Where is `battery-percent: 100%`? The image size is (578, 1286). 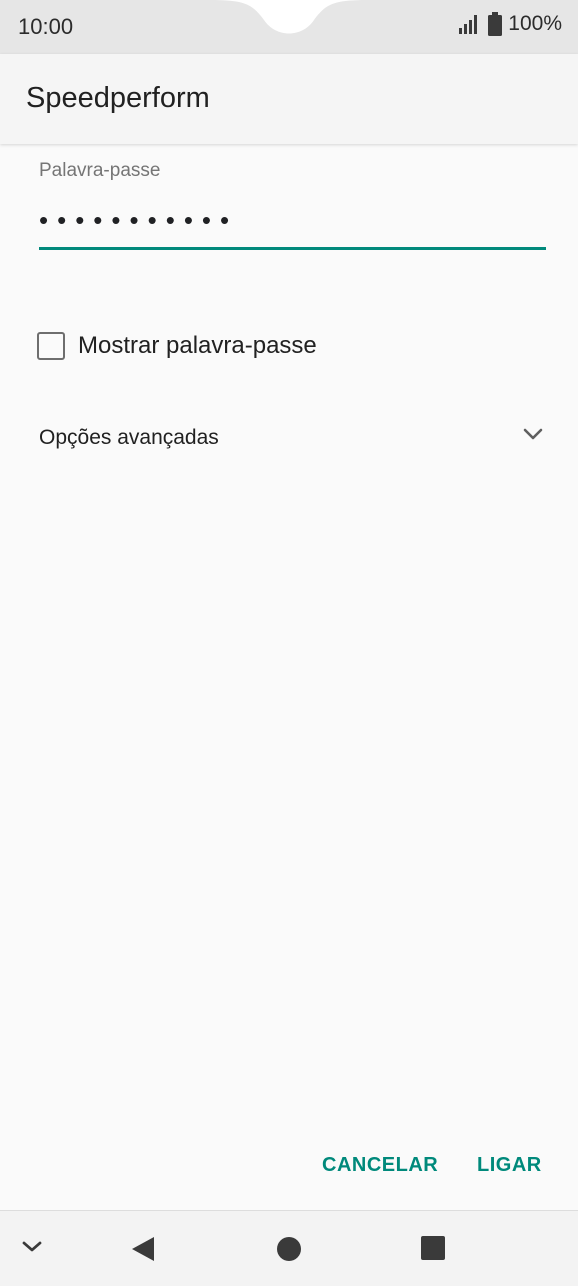 battery-percent: 100% is located at coordinates (535, 23).